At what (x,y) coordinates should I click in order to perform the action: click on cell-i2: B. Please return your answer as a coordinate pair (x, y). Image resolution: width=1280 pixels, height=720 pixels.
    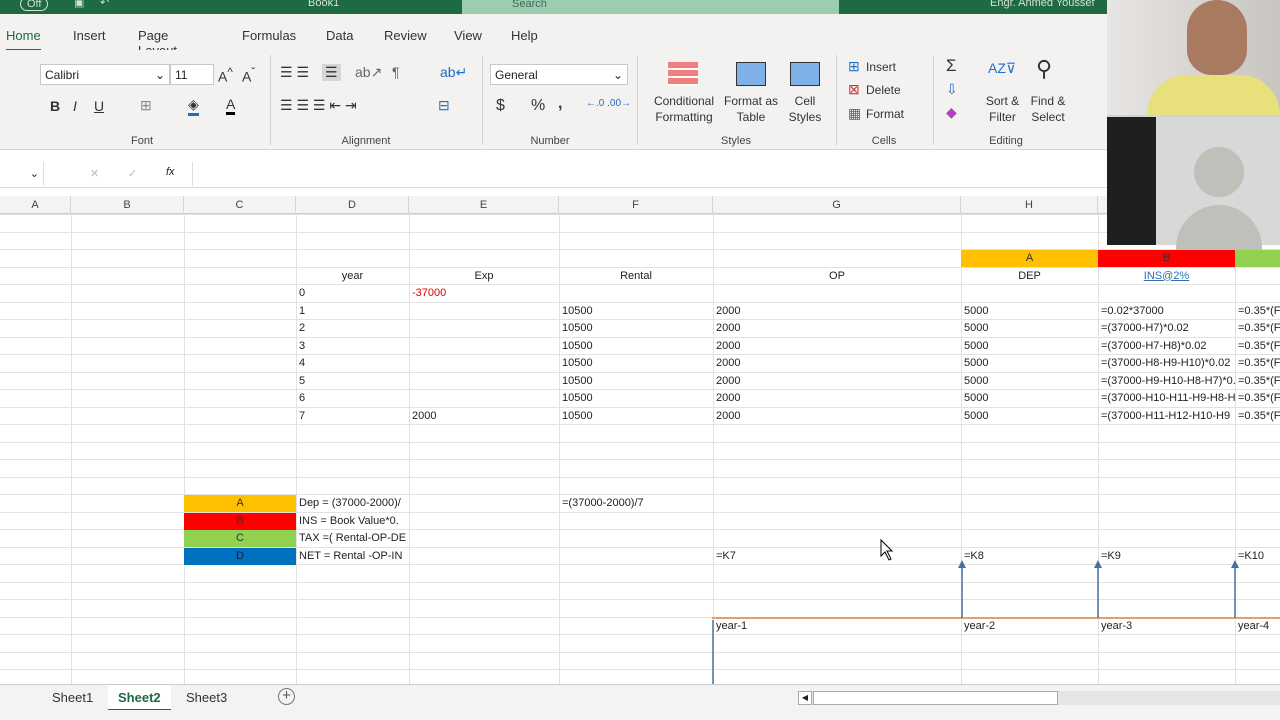
    Looking at the image, I should click on (1166, 258).